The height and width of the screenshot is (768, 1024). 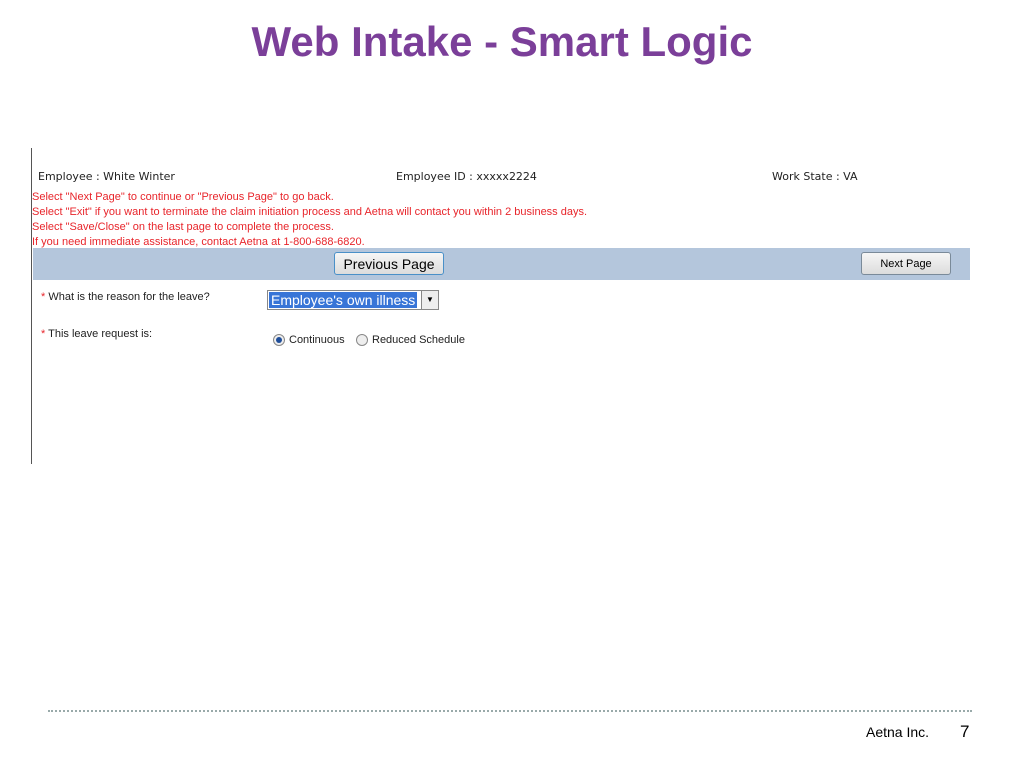 What do you see at coordinates (418, 340) in the screenshot?
I see `radio-label: Reduced Schedule` at bounding box center [418, 340].